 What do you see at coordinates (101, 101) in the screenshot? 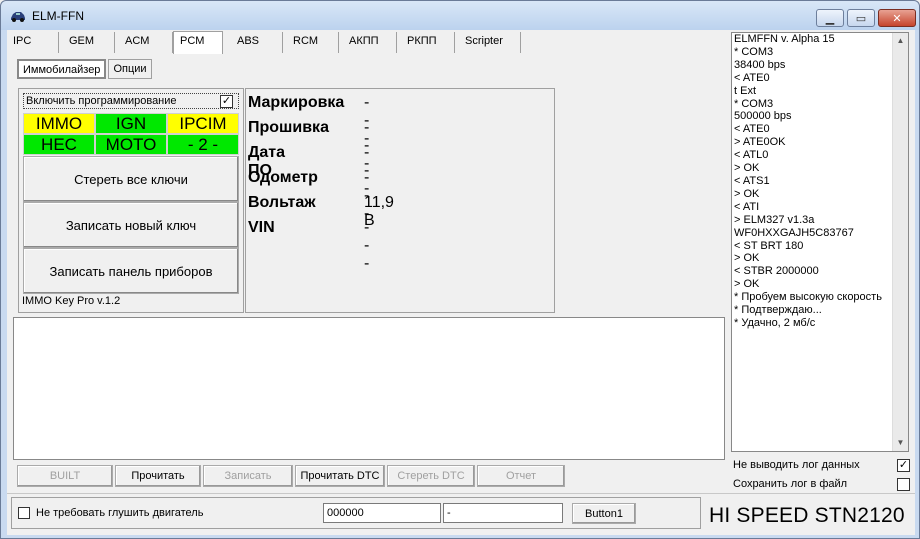
I see `enable-programming-label: Включить программирование` at bounding box center [101, 101].